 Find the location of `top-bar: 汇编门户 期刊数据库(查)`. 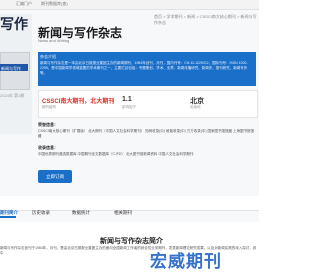

top-bar: 汇编门户 期刊数据库(查) is located at coordinates (129, 5).